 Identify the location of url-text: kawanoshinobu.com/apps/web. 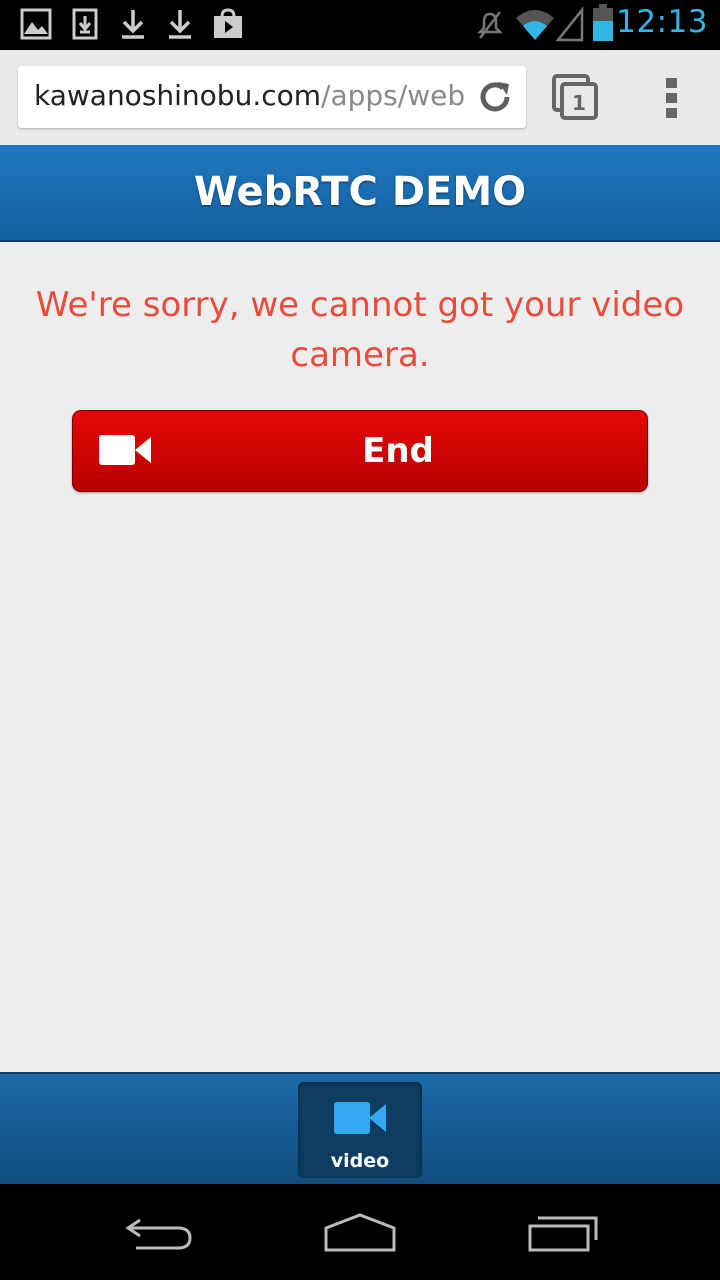
(249, 95).